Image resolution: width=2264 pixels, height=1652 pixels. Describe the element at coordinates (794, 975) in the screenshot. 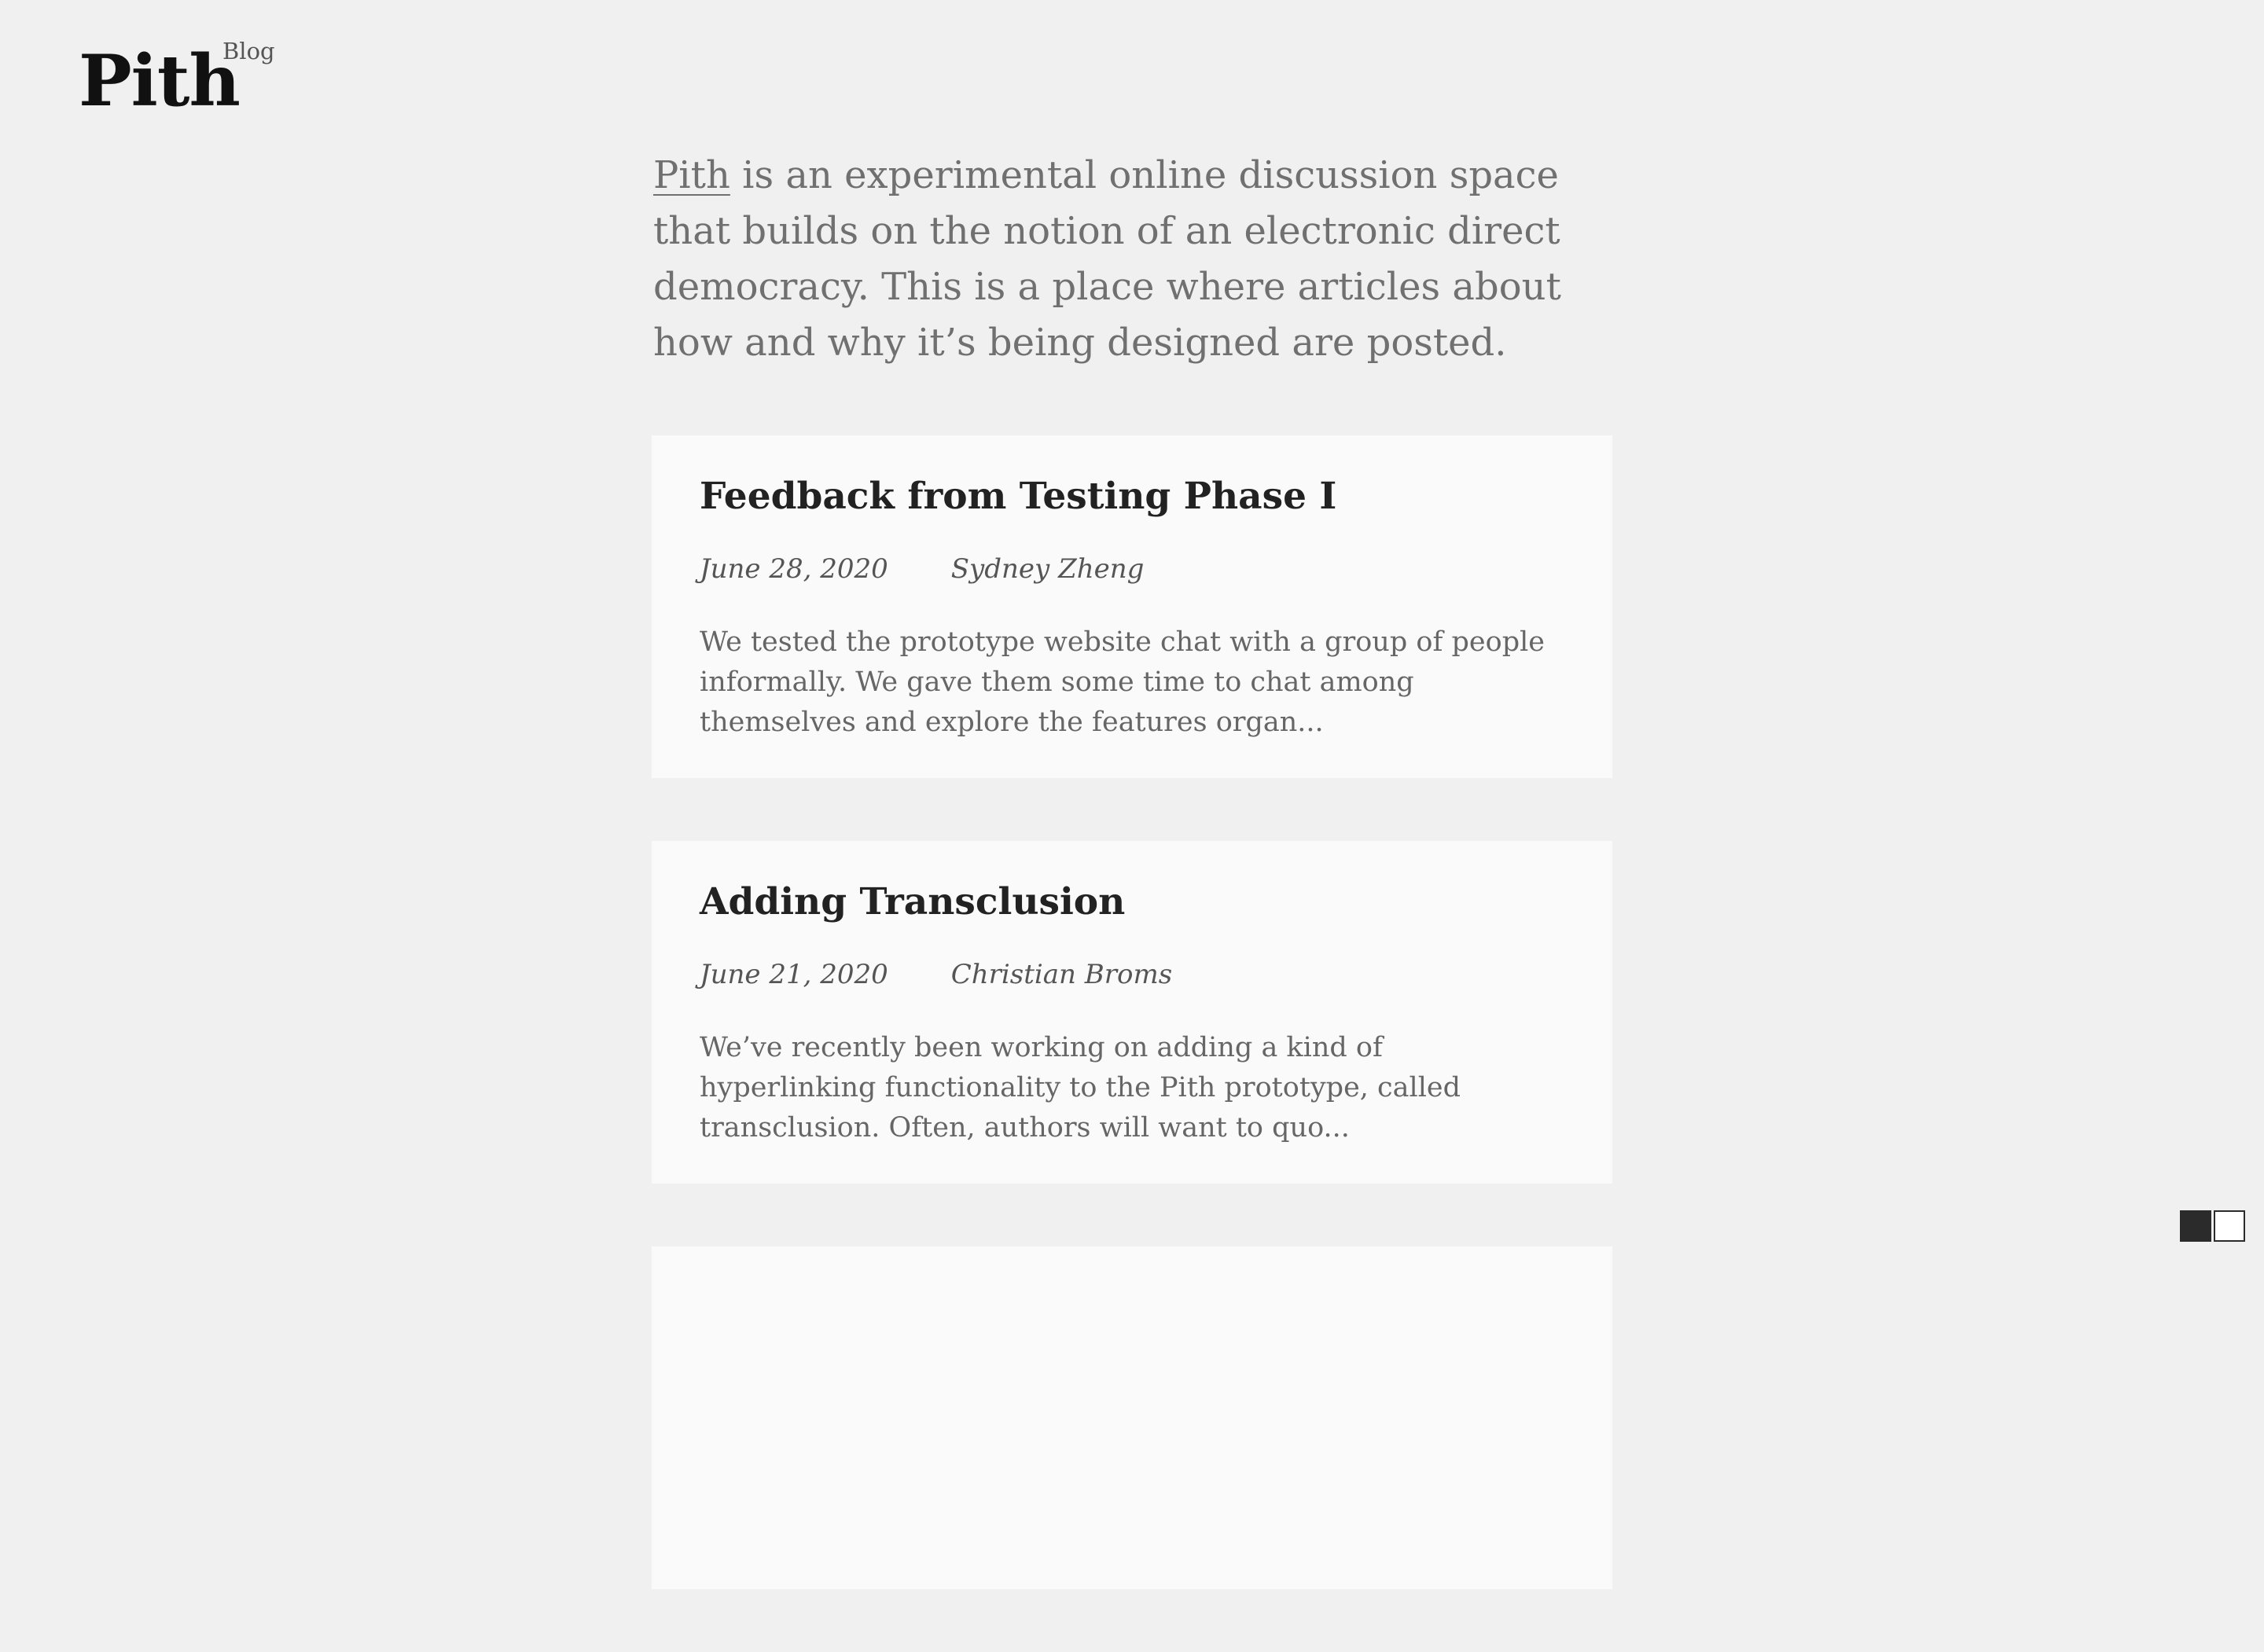

I see `post-date: June 21, 2020` at that location.